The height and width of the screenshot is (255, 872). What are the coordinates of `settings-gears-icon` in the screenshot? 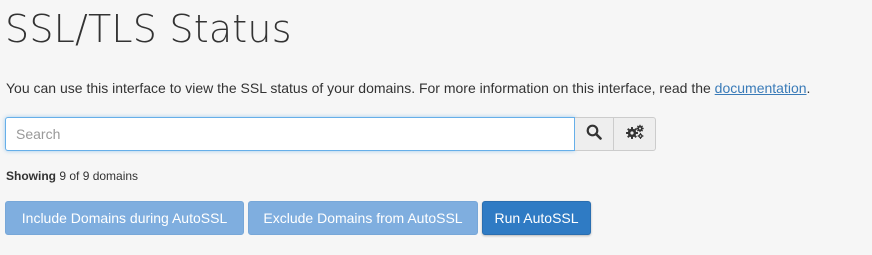 It's located at (635, 134).